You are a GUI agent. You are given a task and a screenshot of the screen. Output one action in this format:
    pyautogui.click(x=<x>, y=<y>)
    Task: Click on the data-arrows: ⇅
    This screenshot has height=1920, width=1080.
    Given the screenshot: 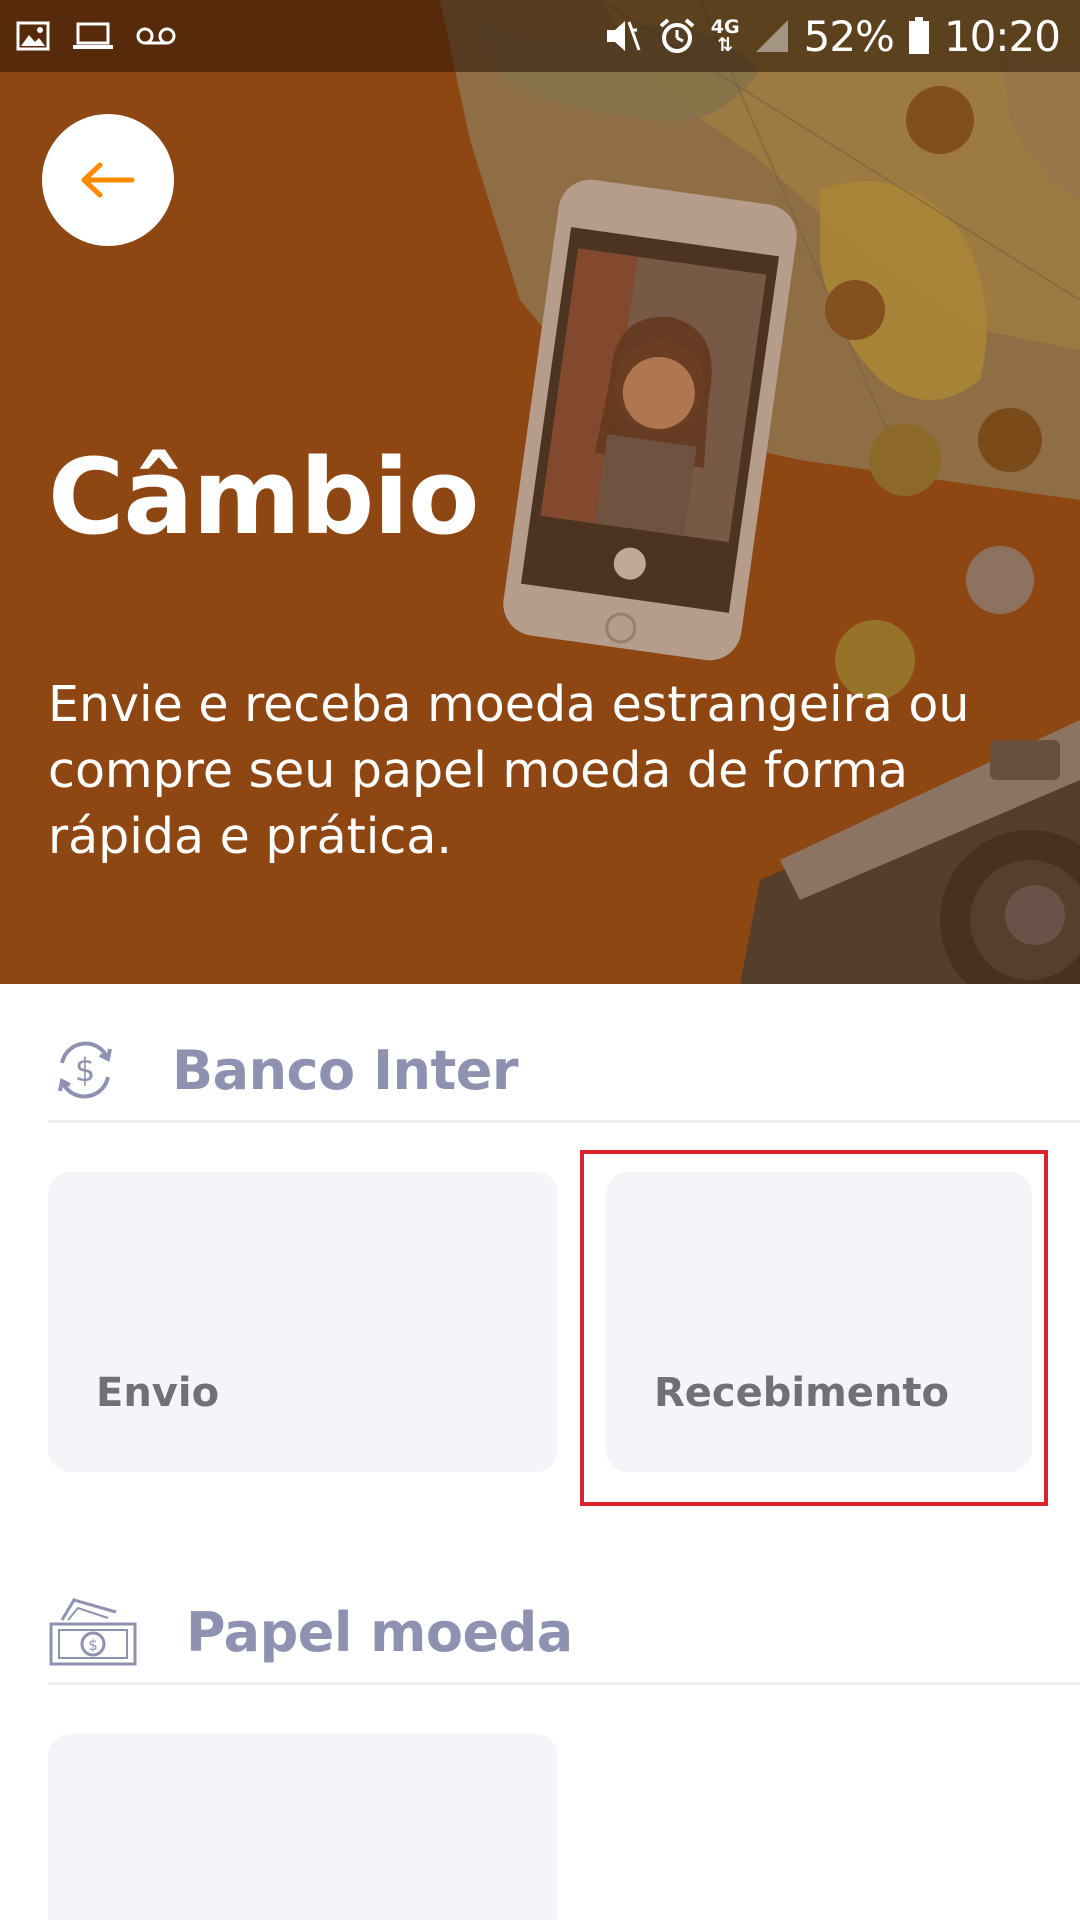 What is the action you would take?
    pyautogui.click(x=725, y=45)
    